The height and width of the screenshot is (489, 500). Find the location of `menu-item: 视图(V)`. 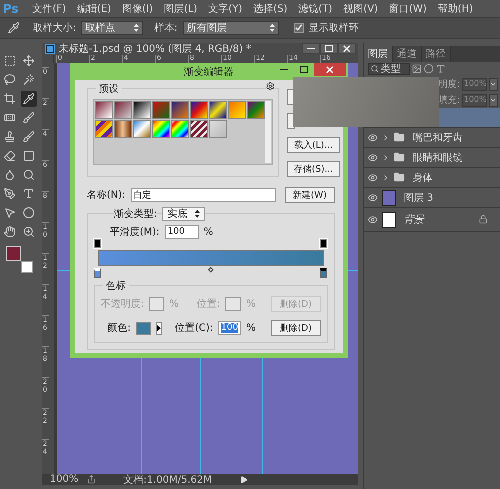

menu-item: 视图(V) is located at coordinates (361, 9).